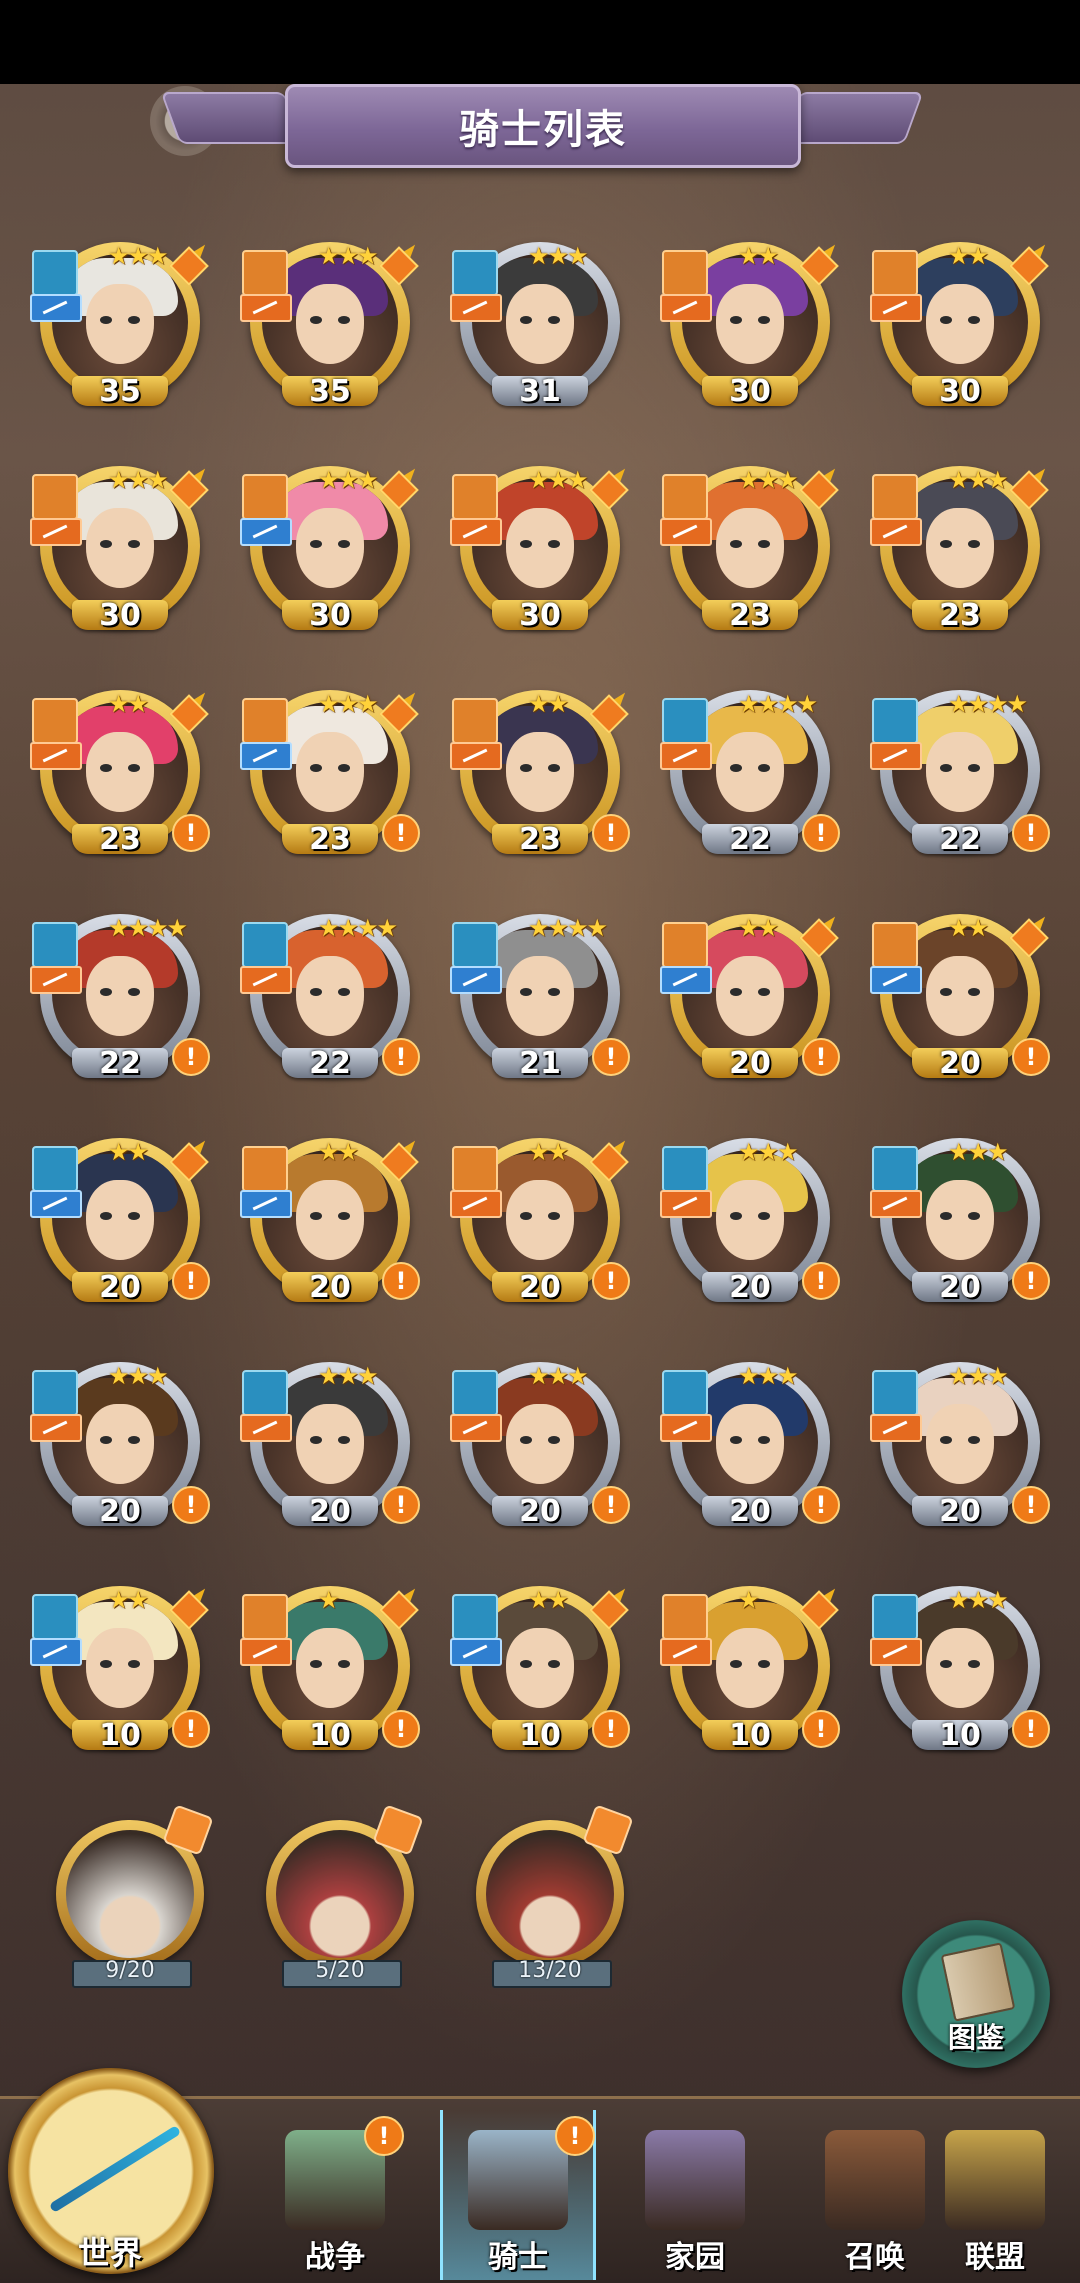 Image resolution: width=1080 pixels, height=2283 pixels. I want to click on hero-card: ★★★ 31, so click(540, 326).